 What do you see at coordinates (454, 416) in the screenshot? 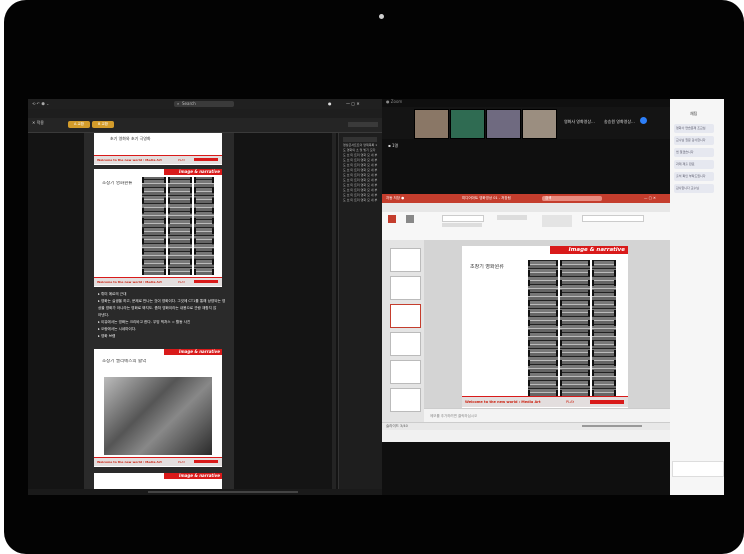
I see `notes-placeholder: 메모를 추가하려면 클릭하십시오` at bounding box center [454, 416].